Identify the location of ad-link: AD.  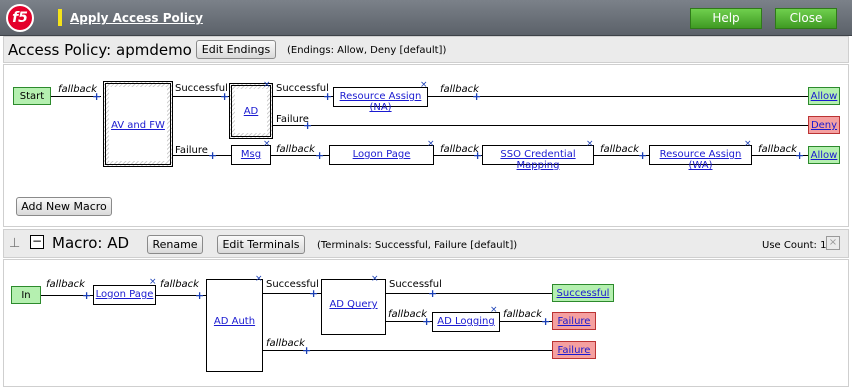
(251, 111).